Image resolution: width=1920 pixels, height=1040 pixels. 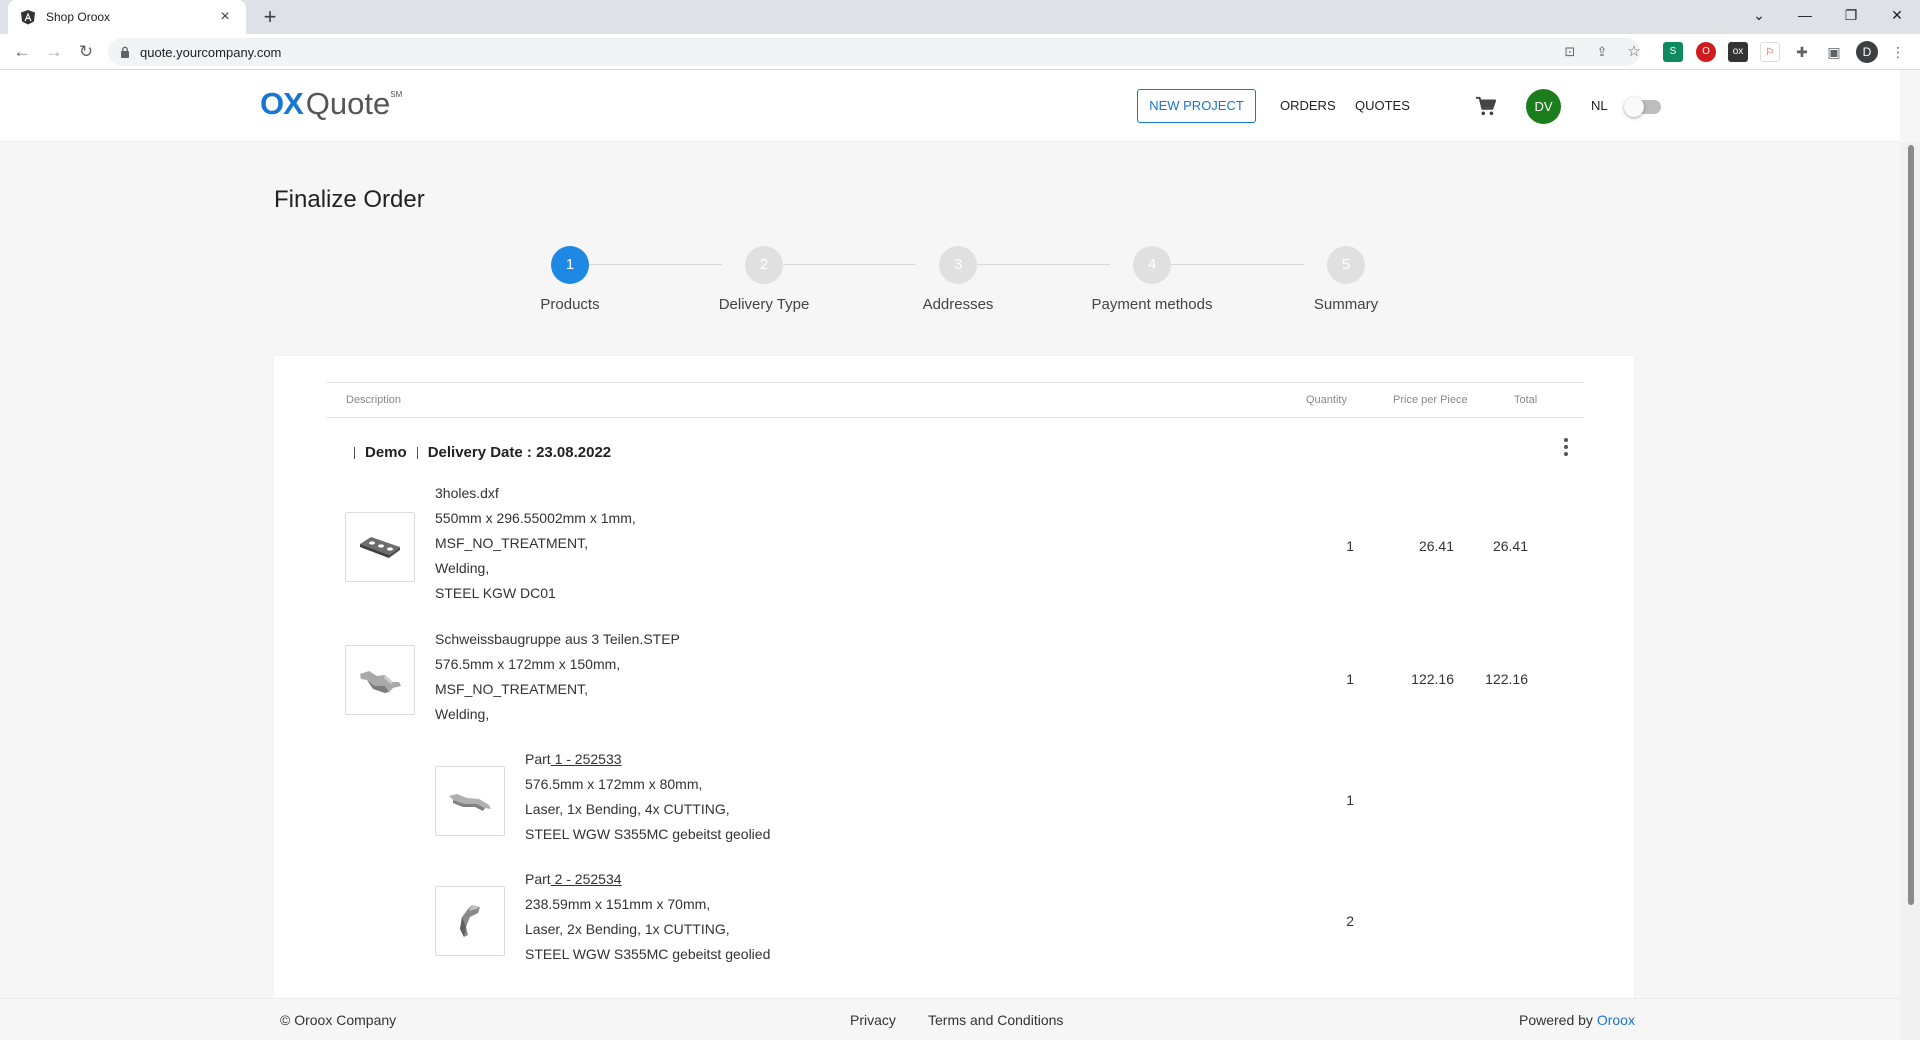 What do you see at coordinates (1486, 106) in the screenshot?
I see `cart-icon` at bounding box center [1486, 106].